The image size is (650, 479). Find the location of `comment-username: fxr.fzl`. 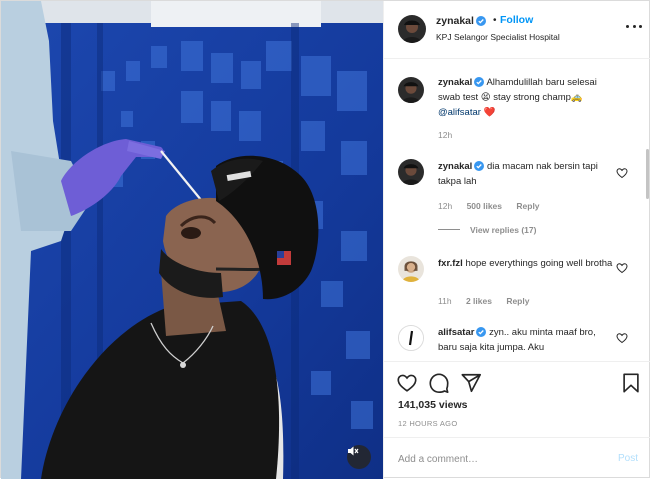

comment-username: fxr.fzl is located at coordinates (450, 263).